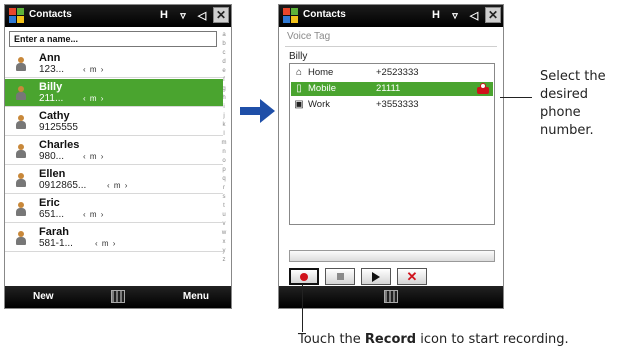  What do you see at coordinates (492, 339) in the screenshot?
I see `record-callout-suffix: icon to start recording.` at bounding box center [492, 339].